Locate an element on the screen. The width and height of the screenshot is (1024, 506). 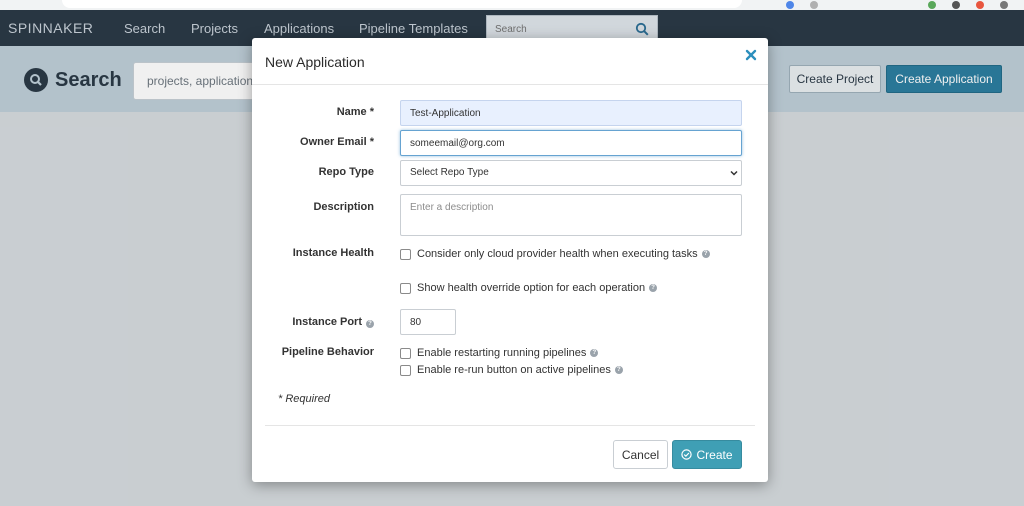
restart-pipelines-checkbox is located at coordinates (405, 353).